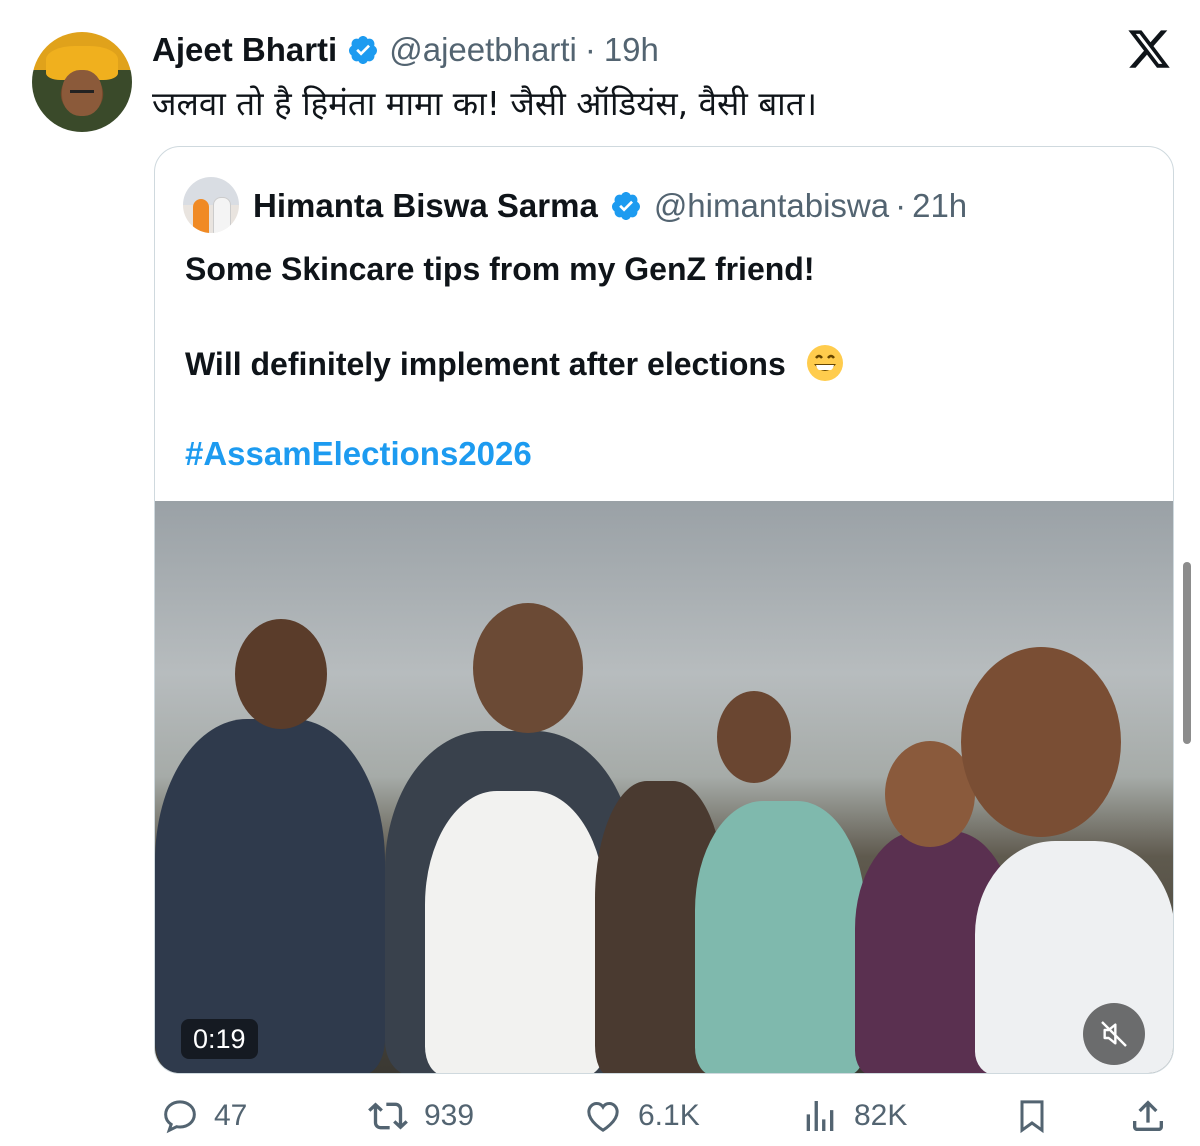 This screenshot has width=1200, height=1146. Describe the element at coordinates (231, 1115) in the screenshot. I see `reply-count: 47` at that location.